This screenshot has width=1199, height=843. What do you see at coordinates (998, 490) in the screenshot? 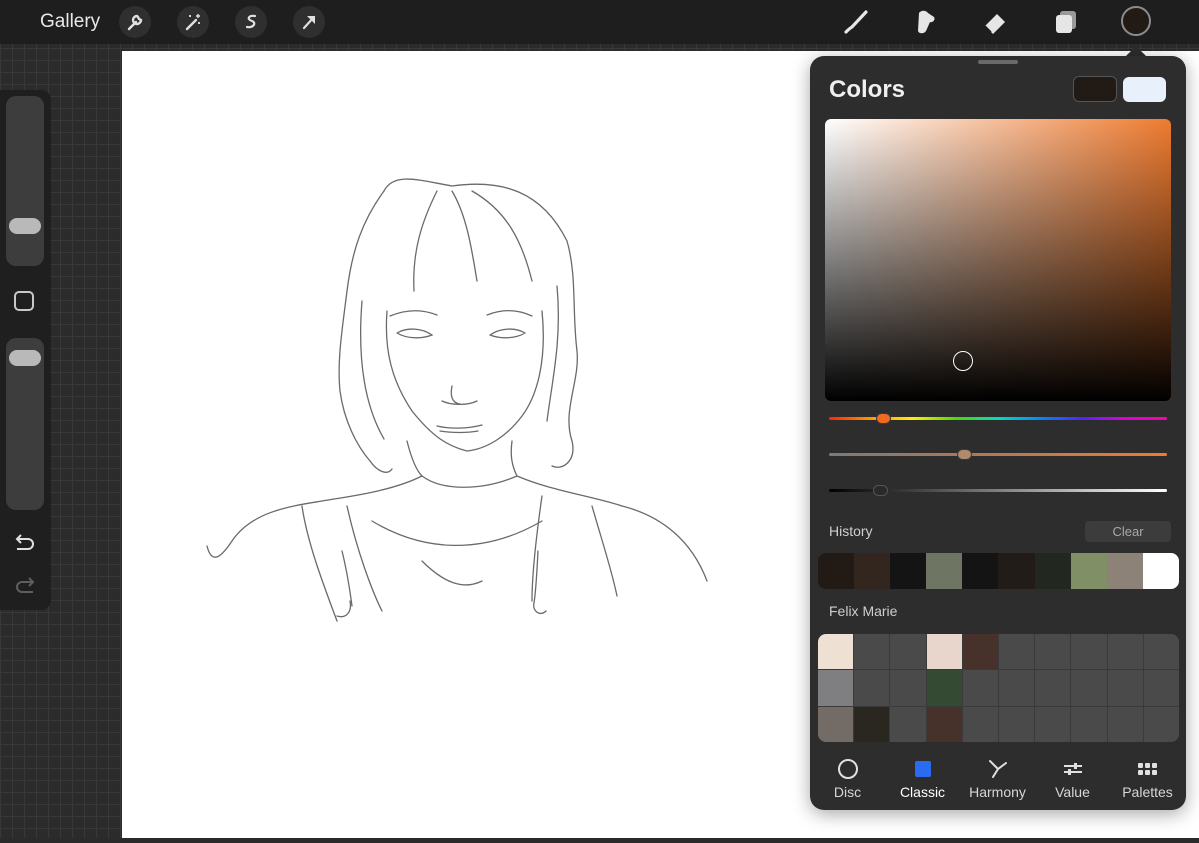
I see `brightness-slider` at bounding box center [998, 490].